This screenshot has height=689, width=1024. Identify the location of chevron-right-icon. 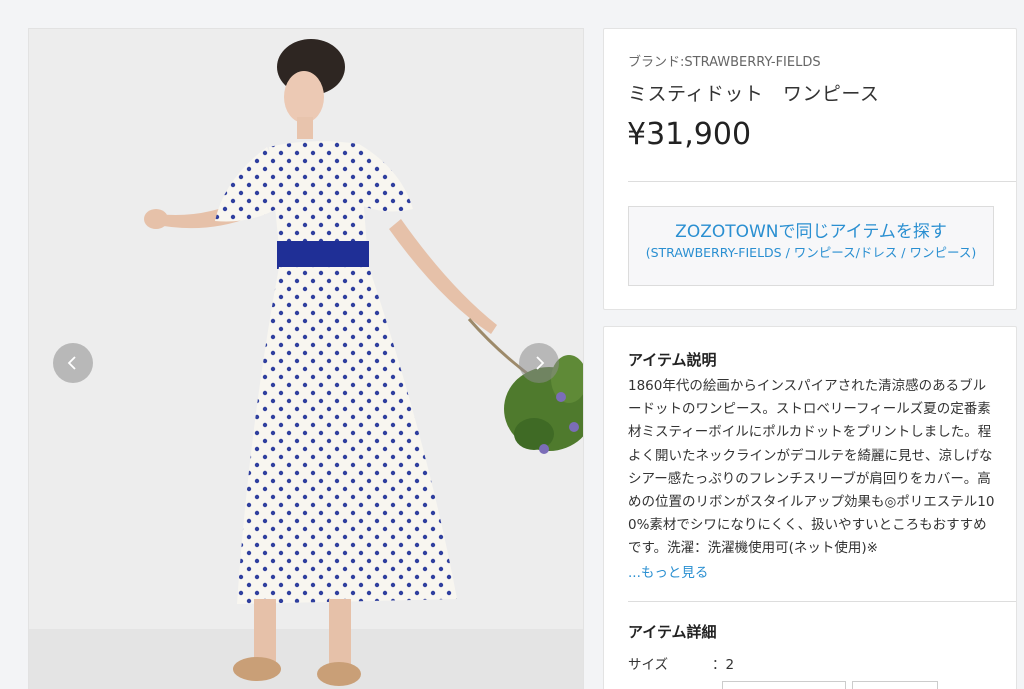
(540, 363).